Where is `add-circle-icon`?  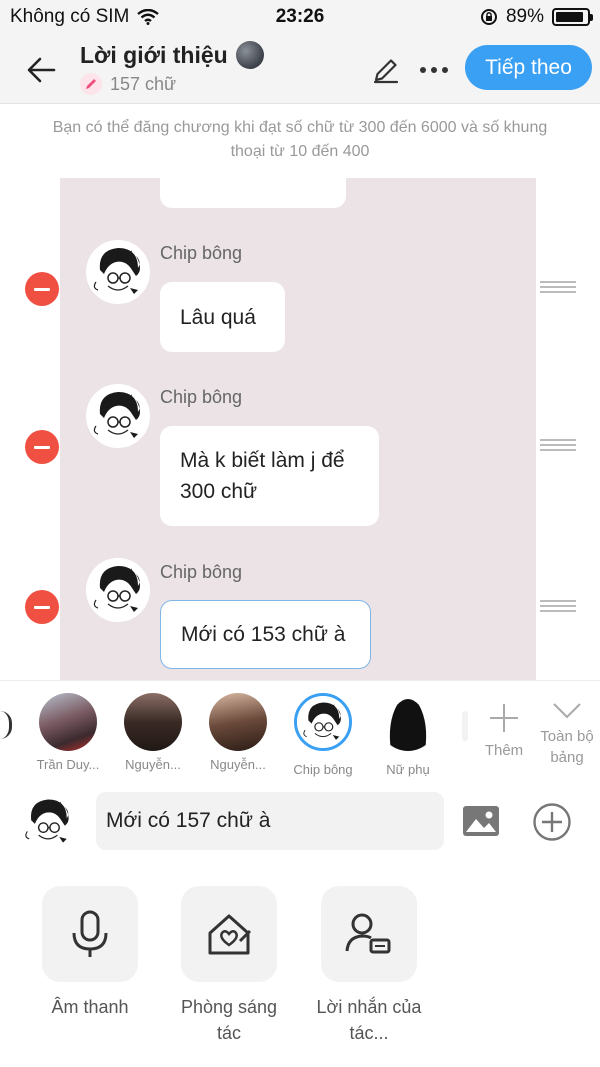 add-circle-icon is located at coordinates (552, 822).